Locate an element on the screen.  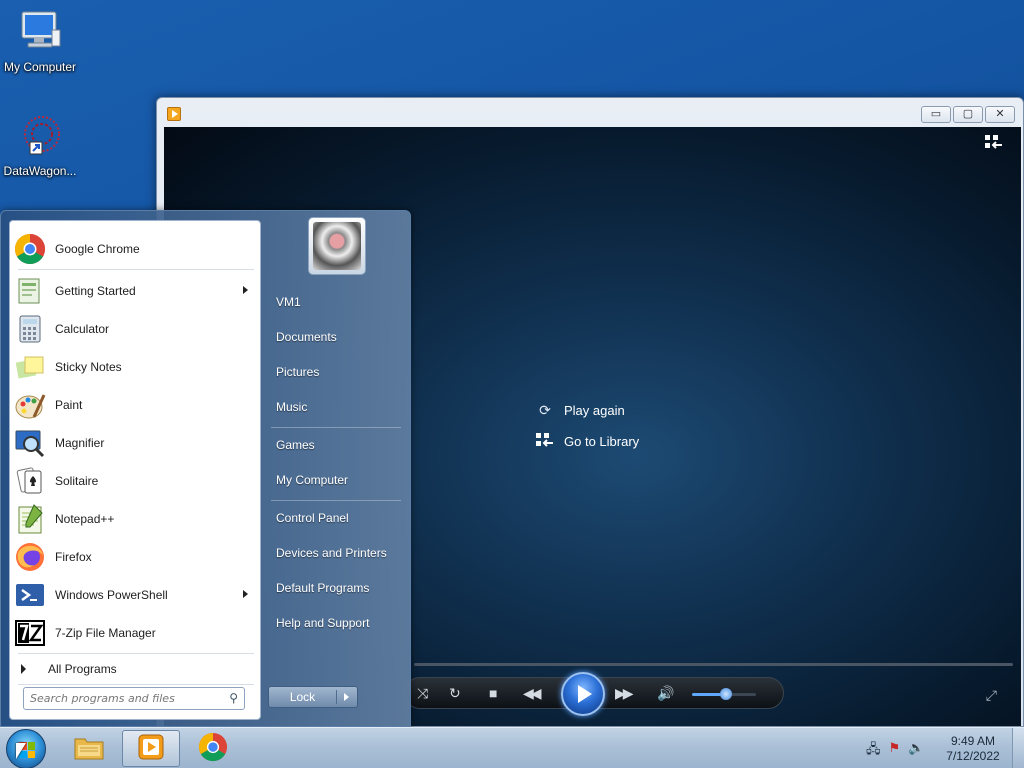
desktop-icon-my-computer: My Computer is located at coordinates (40, 41).